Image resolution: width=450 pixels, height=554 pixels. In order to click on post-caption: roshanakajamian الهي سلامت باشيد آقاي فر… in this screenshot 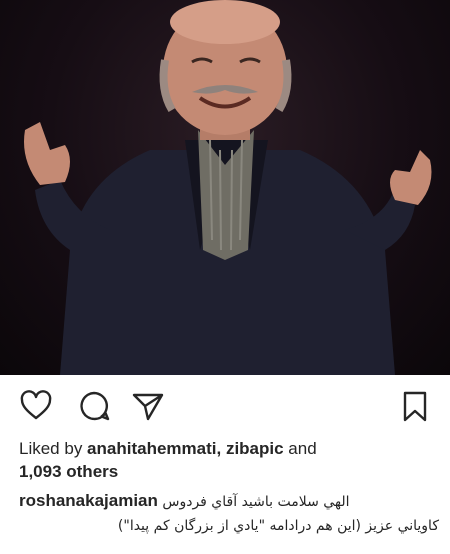, I will do `click(229, 513)`.